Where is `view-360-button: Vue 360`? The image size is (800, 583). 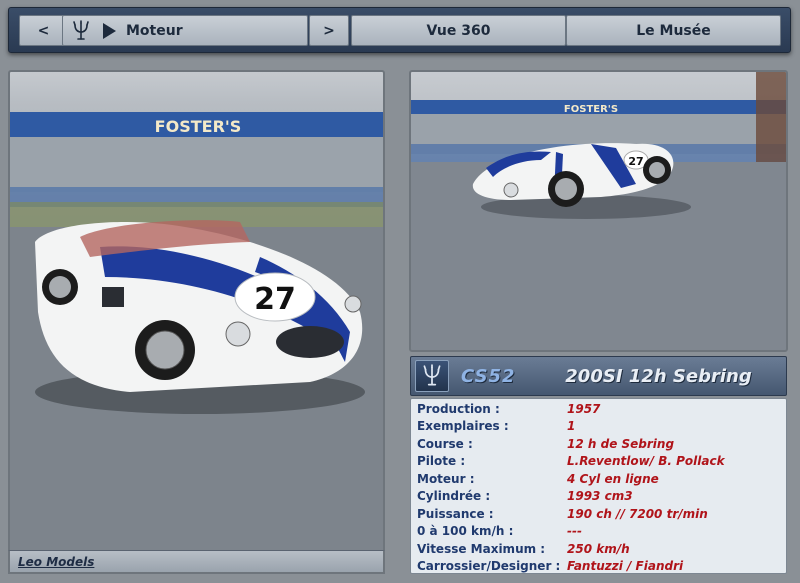 view-360-button: Vue 360 is located at coordinates (458, 30).